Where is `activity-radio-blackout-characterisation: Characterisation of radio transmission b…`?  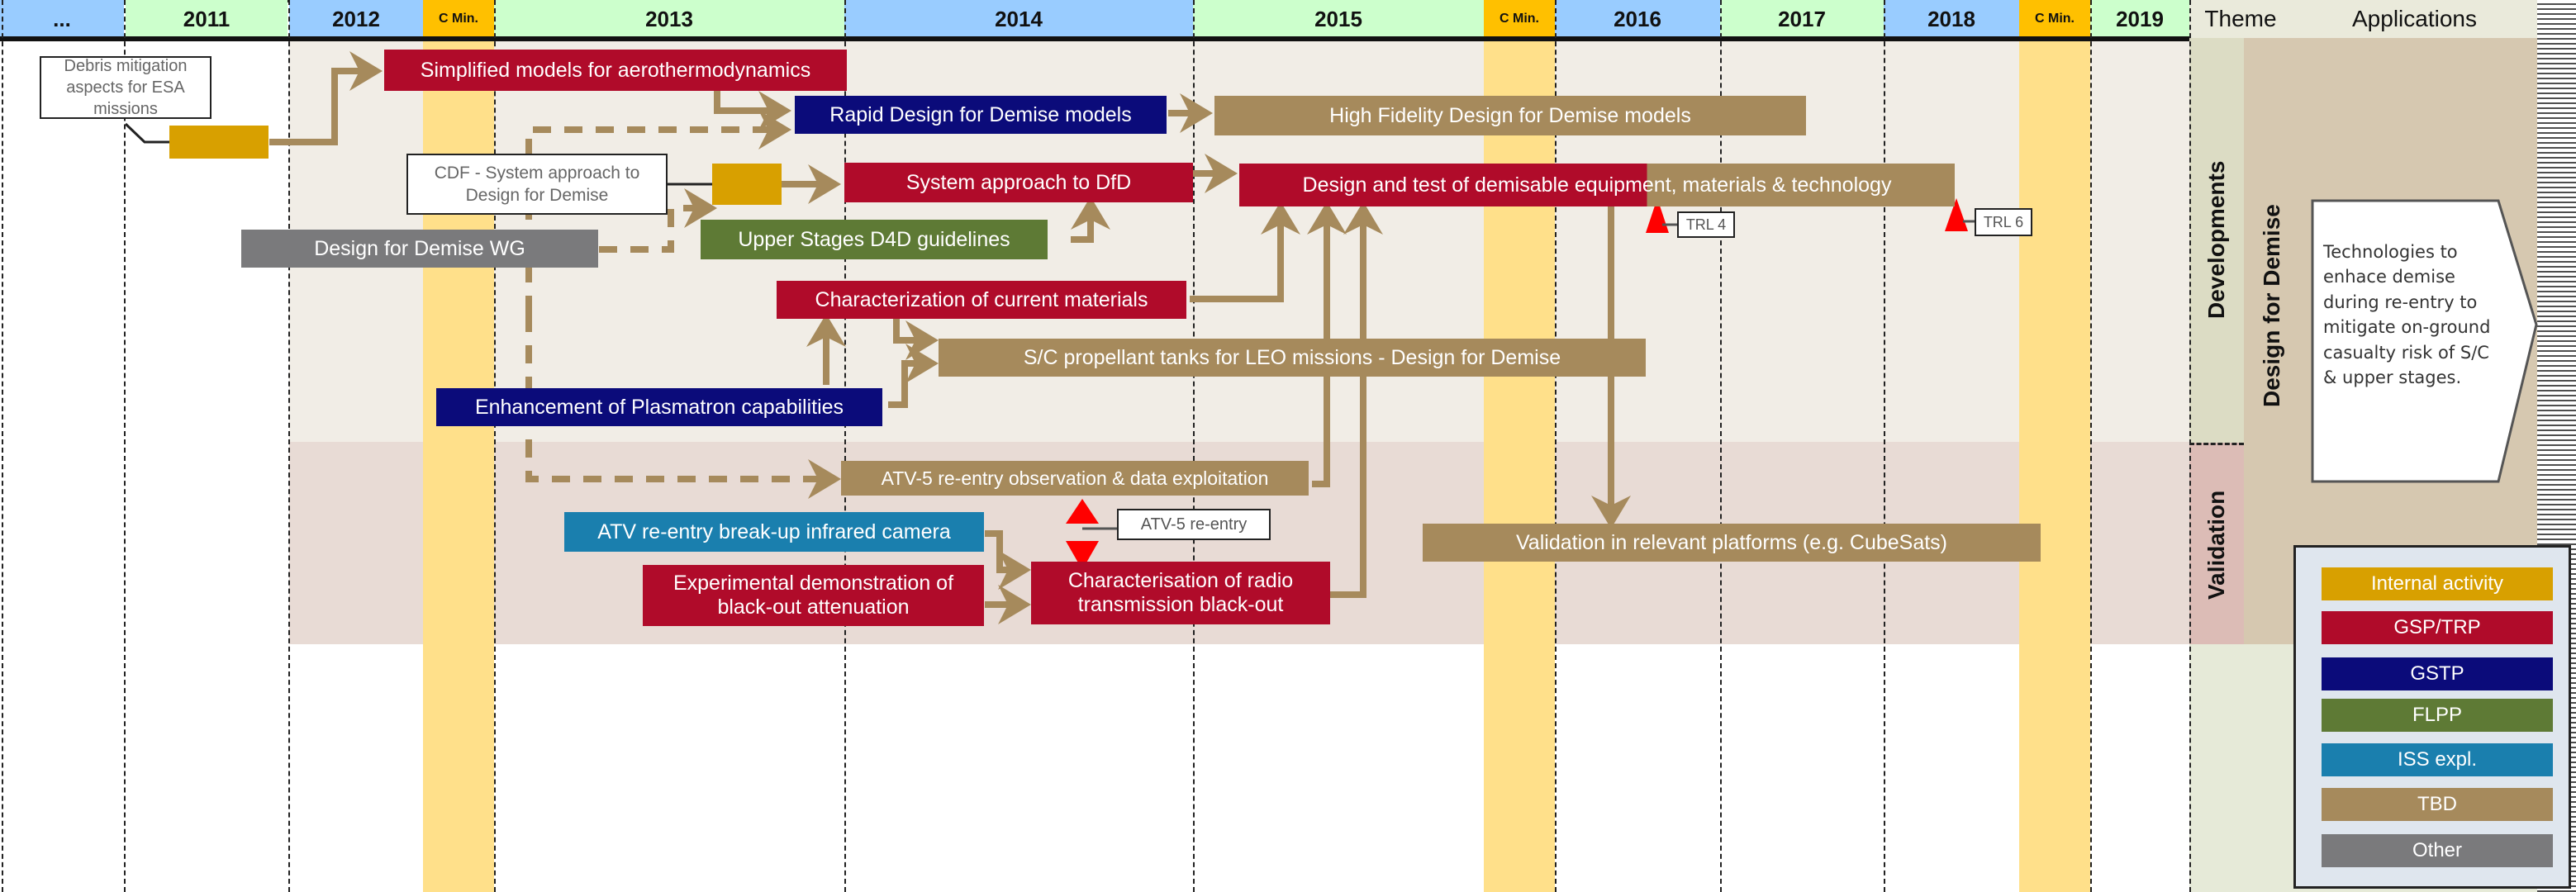 activity-radio-blackout-characterisation: Characterisation of radio transmission b… is located at coordinates (1180, 593).